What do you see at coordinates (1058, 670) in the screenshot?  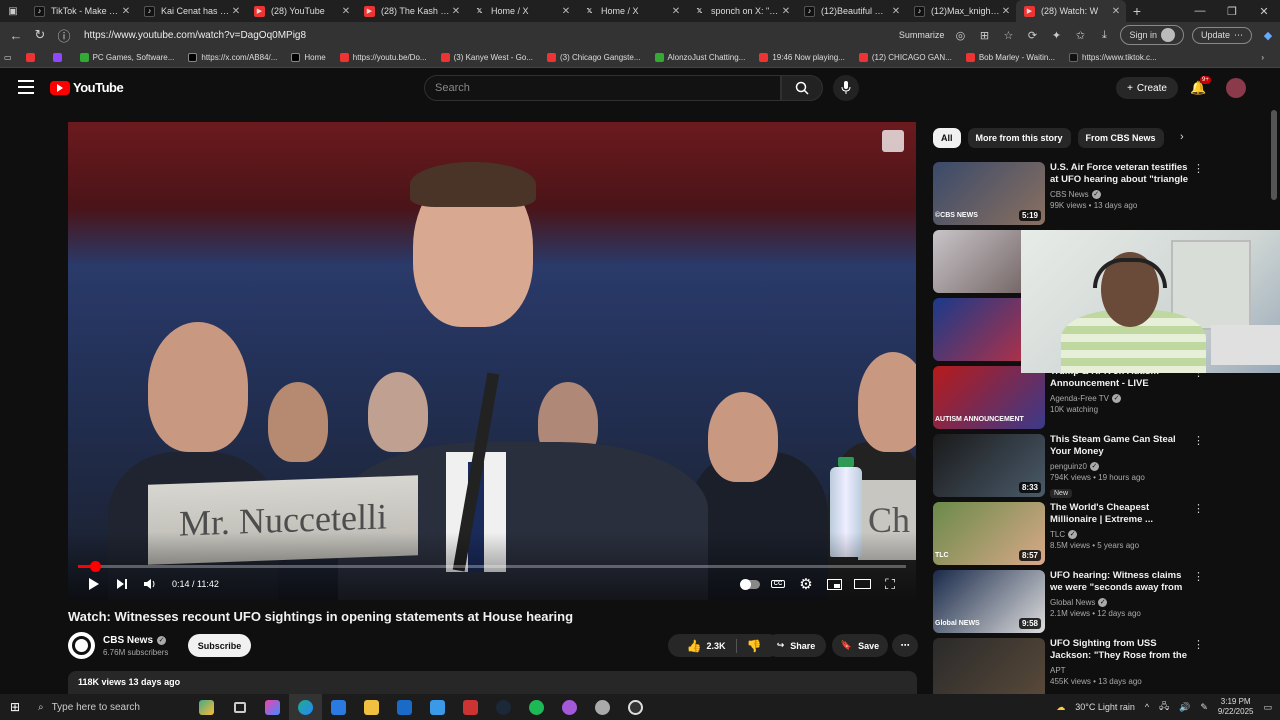 I see `recommendation-channel: APT` at bounding box center [1058, 670].